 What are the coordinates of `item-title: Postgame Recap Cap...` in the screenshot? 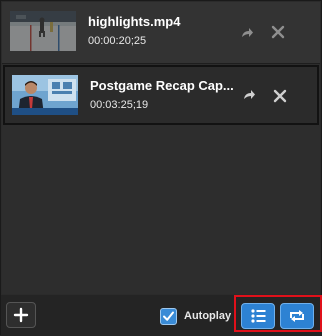 It's located at (162, 85).